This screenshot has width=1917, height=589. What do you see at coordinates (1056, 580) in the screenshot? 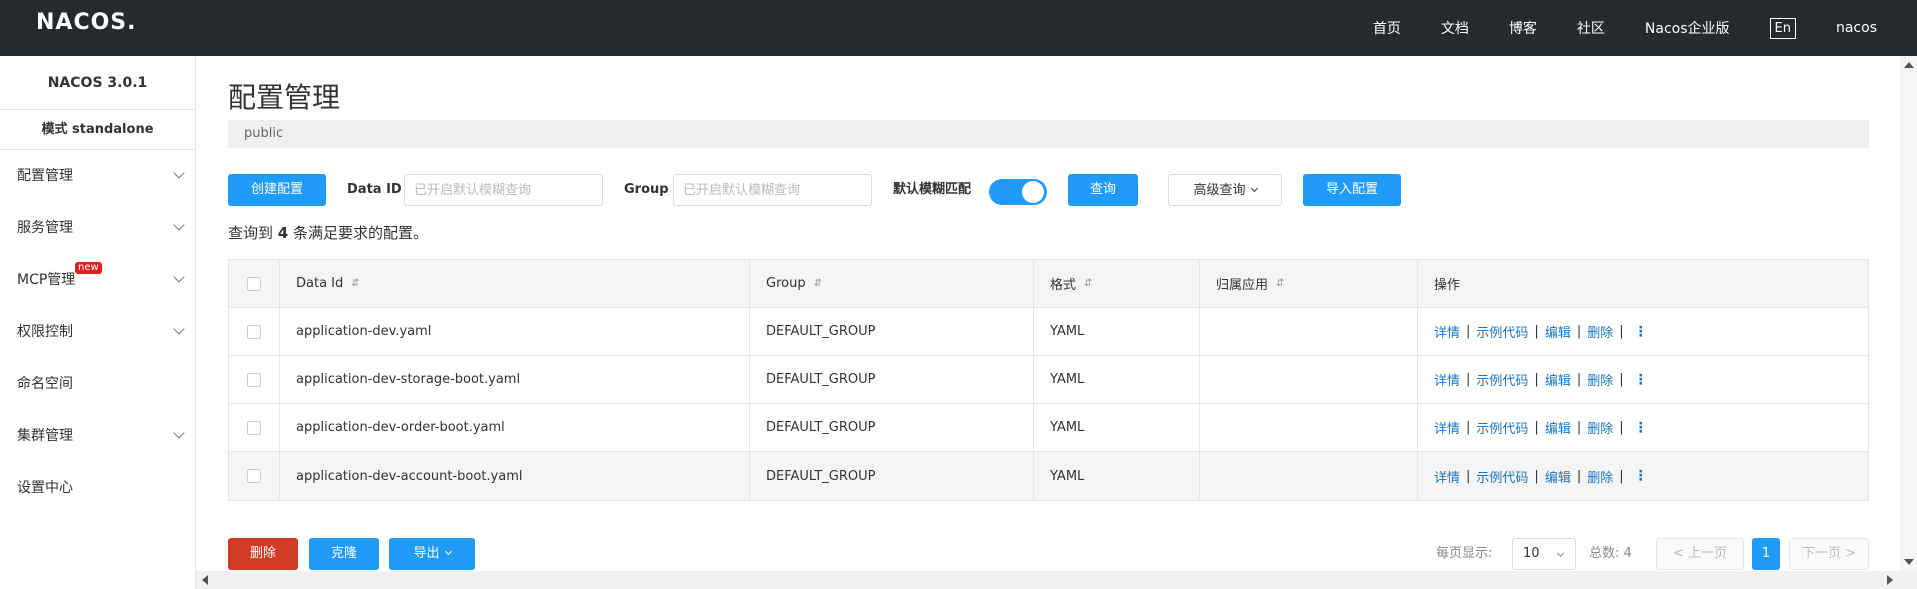
I see `horizontal-scrollbar` at bounding box center [1056, 580].